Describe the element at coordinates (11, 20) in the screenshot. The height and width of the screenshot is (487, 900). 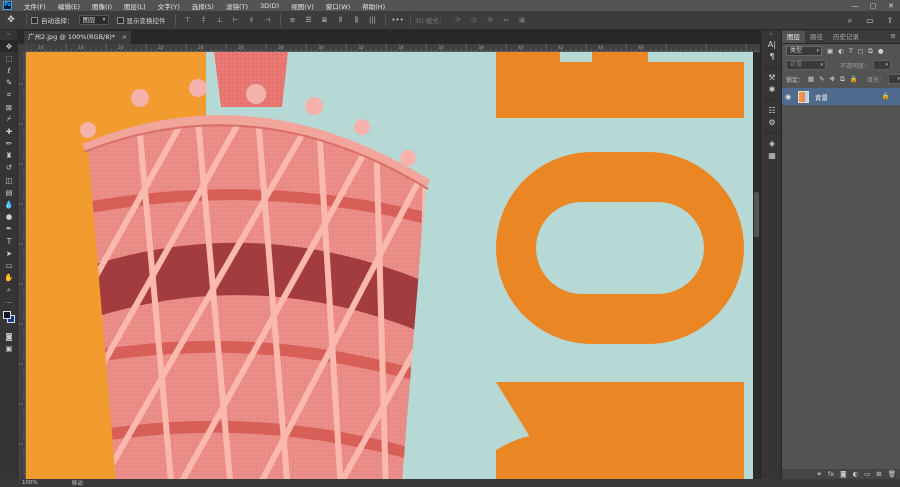
I see `move-icon: ✥` at that location.